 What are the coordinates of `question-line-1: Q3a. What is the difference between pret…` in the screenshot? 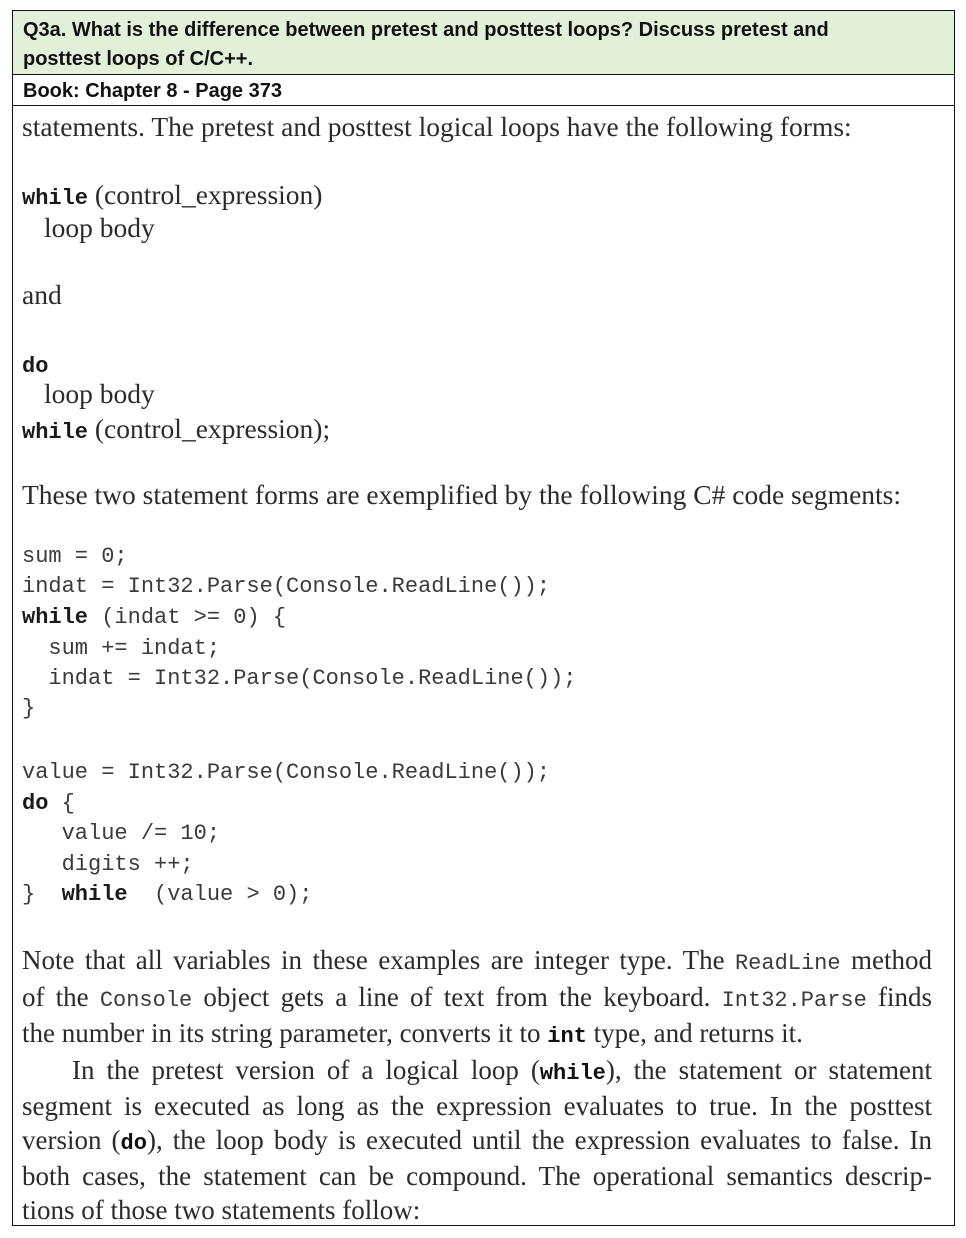 It's located at (426, 30).